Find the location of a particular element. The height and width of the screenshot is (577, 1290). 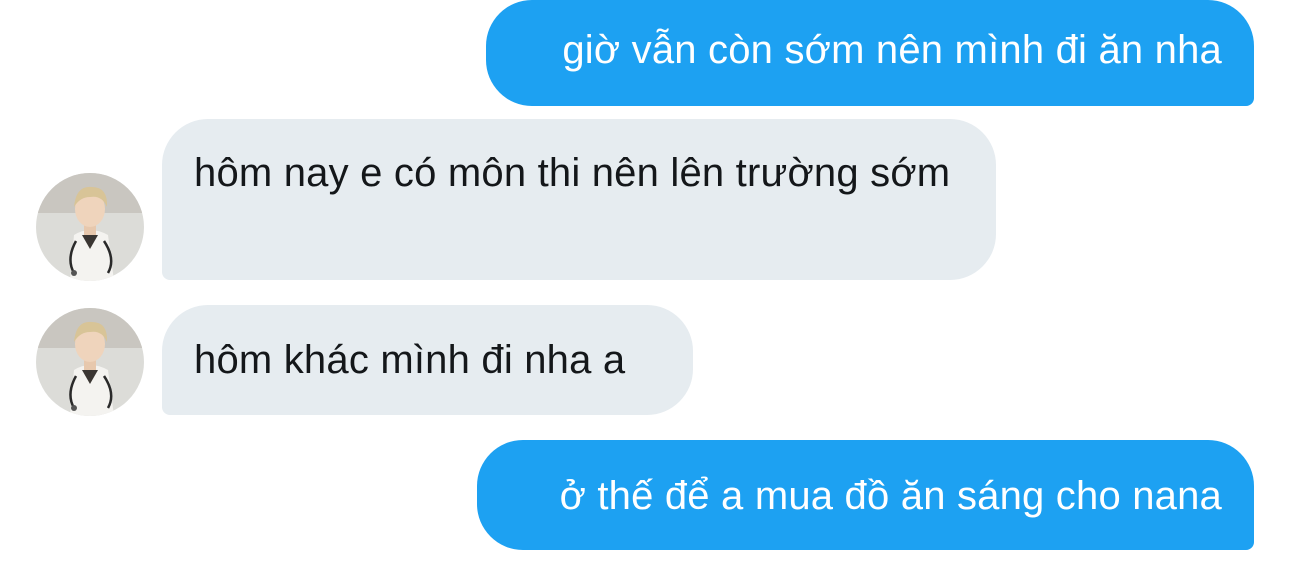

message-text: ở thế để a mua đồ ăn sáng cho nana is located at coordinates (890, 496).